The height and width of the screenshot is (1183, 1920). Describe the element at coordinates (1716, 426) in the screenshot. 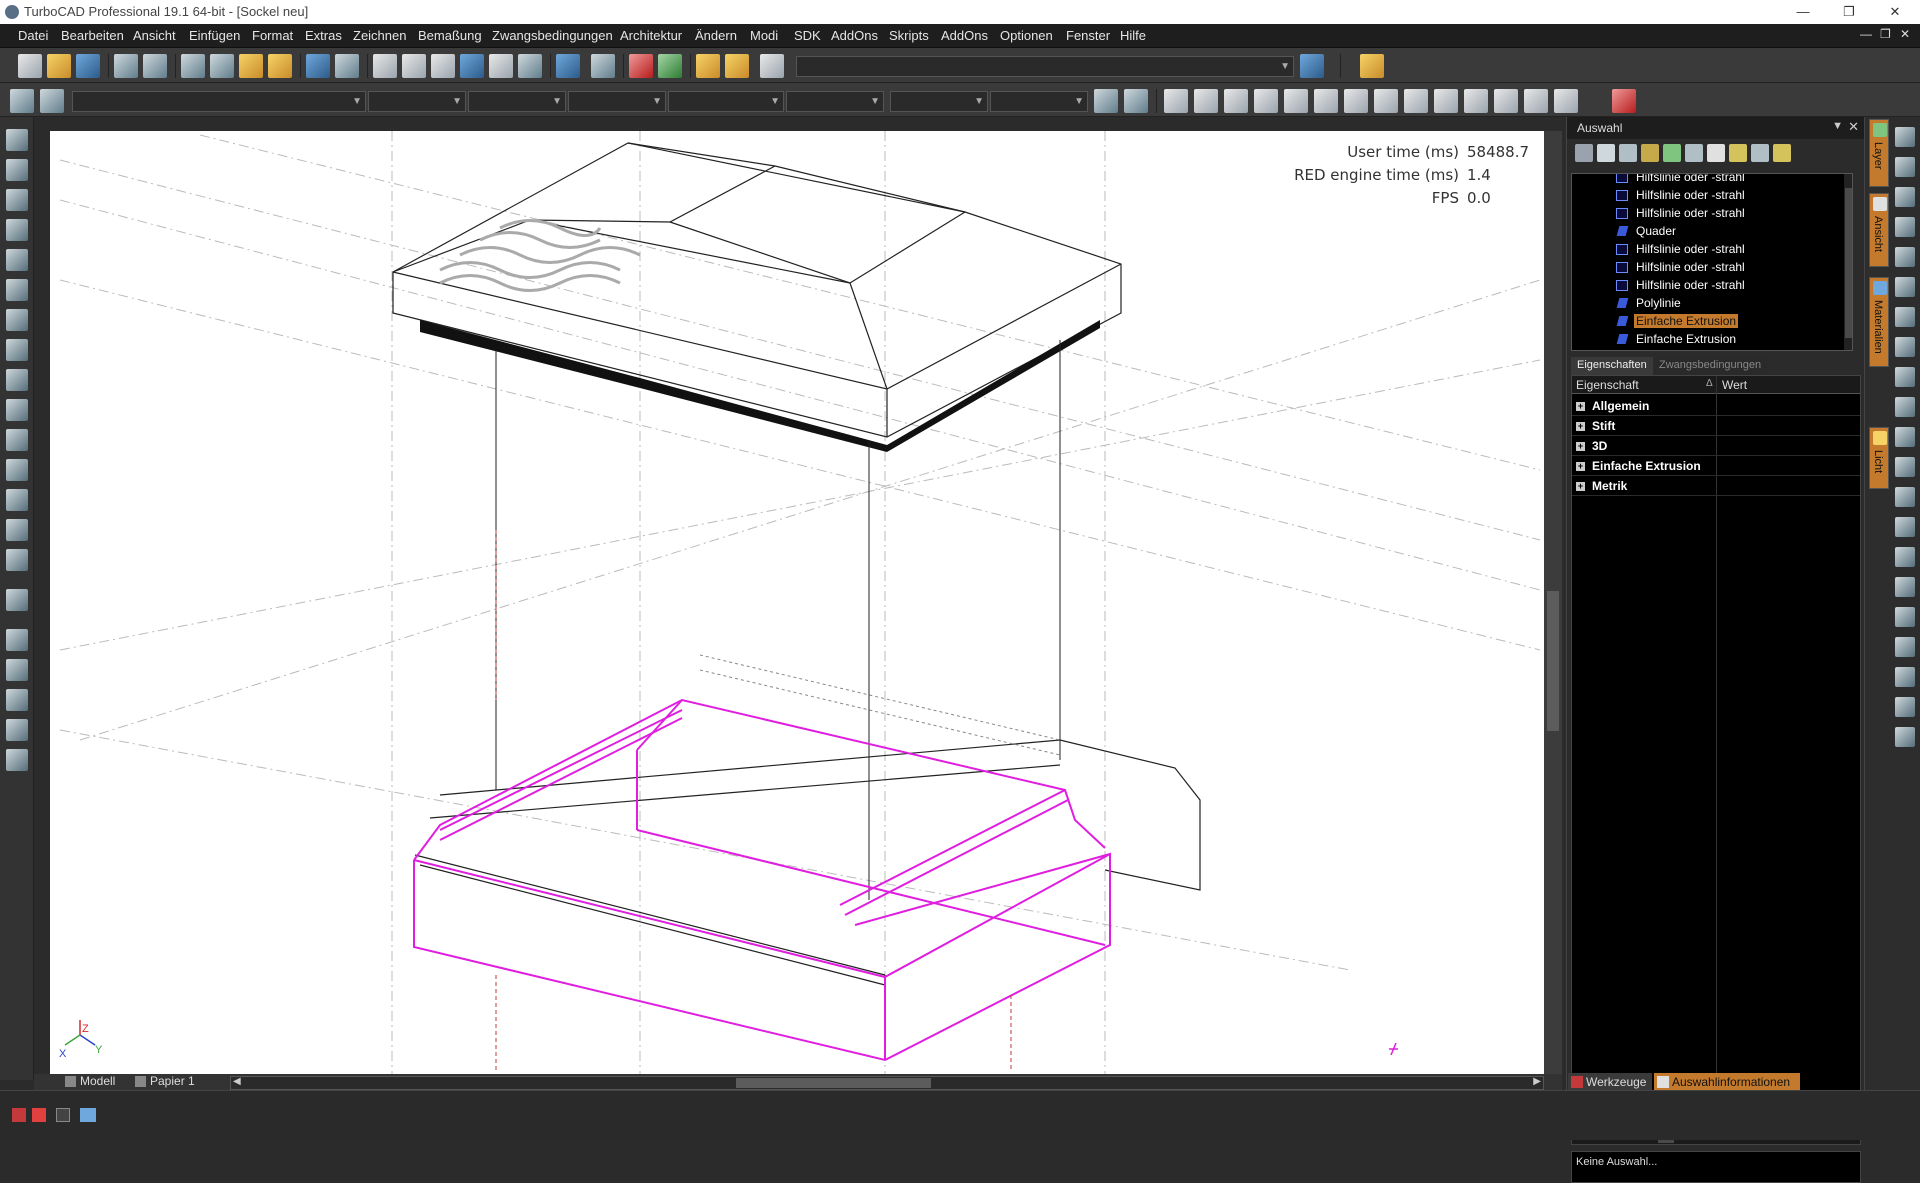

I see `category-stift: + Stift` at that location.